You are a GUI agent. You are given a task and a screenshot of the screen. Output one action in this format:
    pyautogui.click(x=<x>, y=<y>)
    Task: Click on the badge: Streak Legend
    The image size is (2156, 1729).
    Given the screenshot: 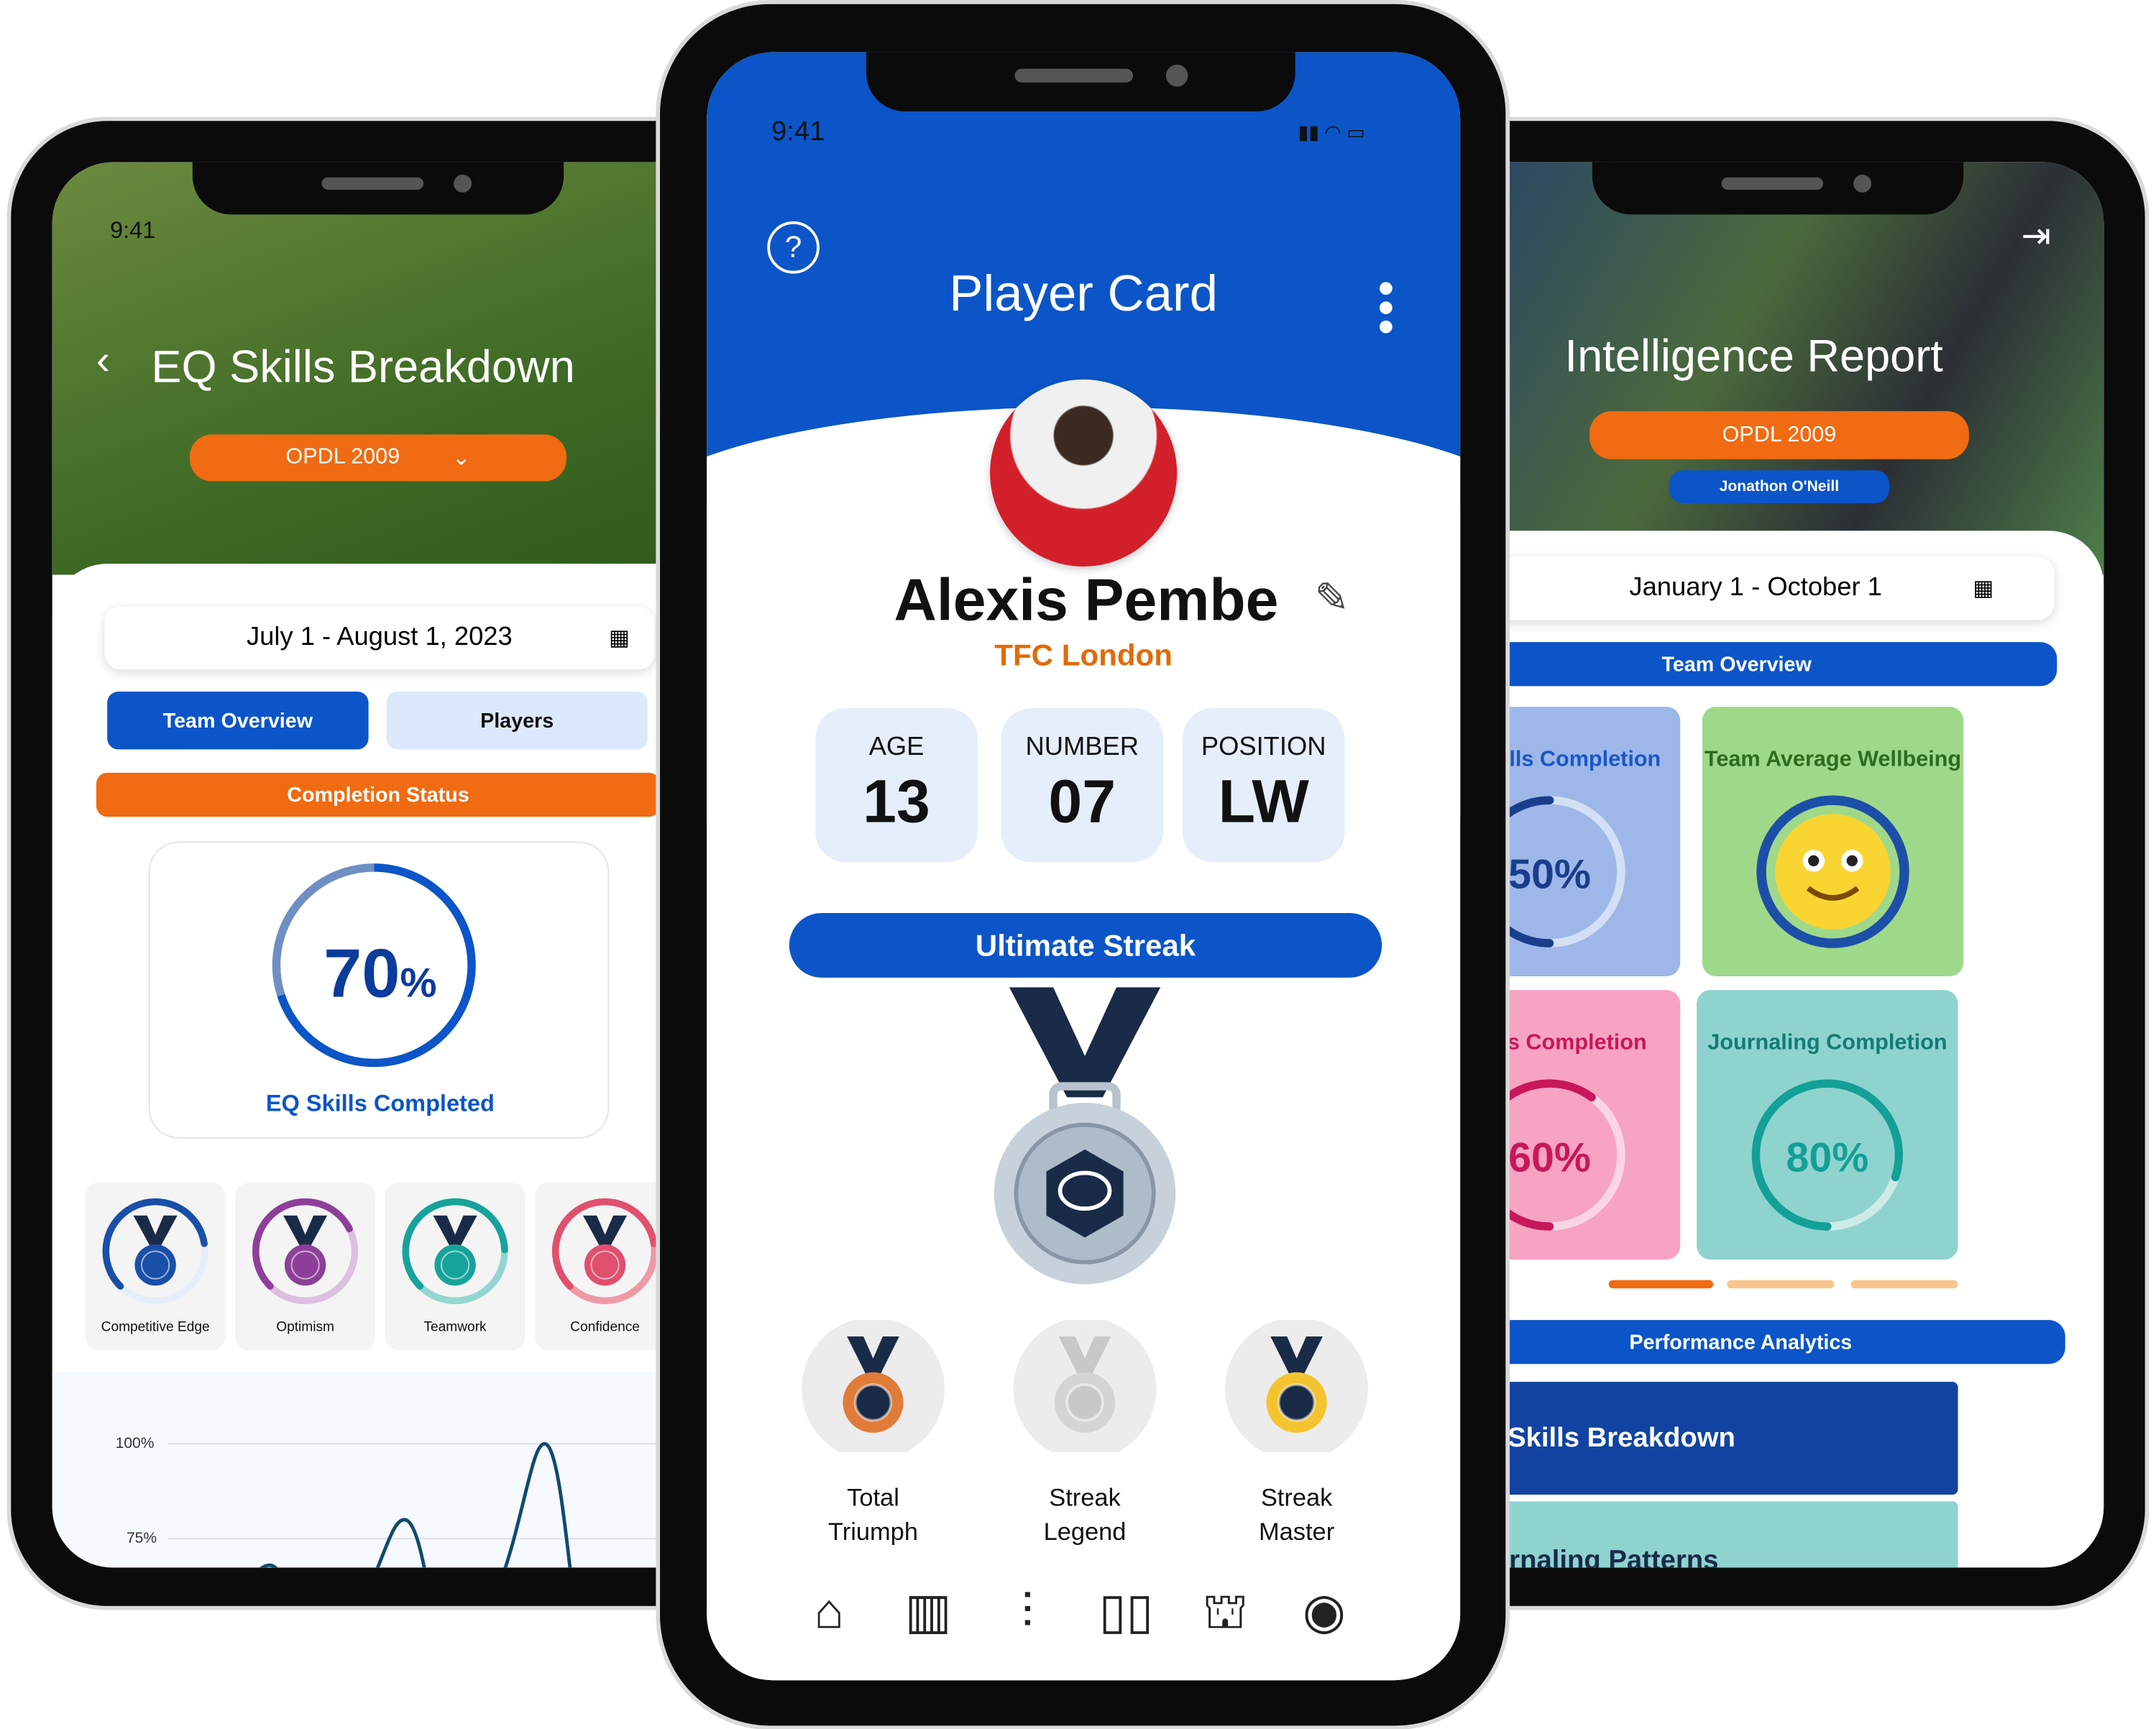 What is the action you would take?
    pyautogui.click(x=1085, y=1433)
    